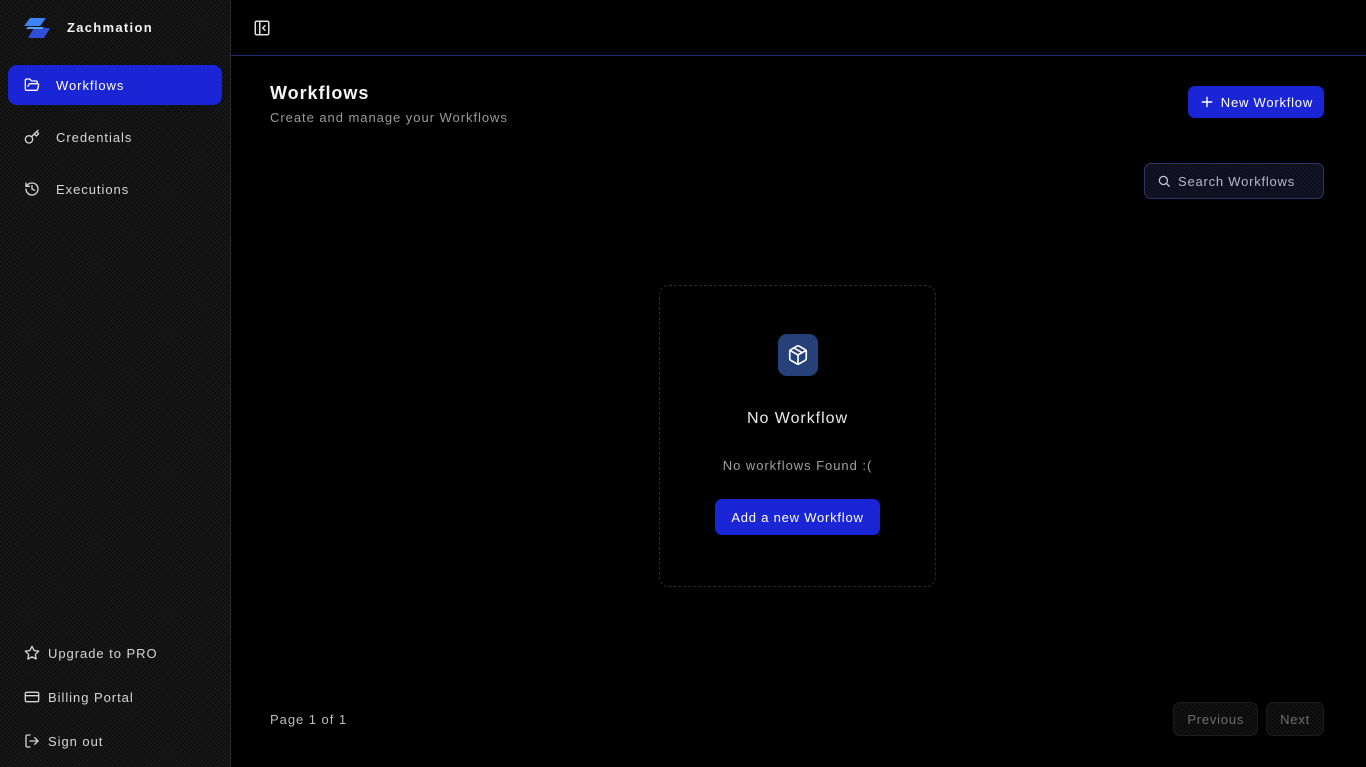  I want to click on zachmation-logo-icon, so click(37, 27).